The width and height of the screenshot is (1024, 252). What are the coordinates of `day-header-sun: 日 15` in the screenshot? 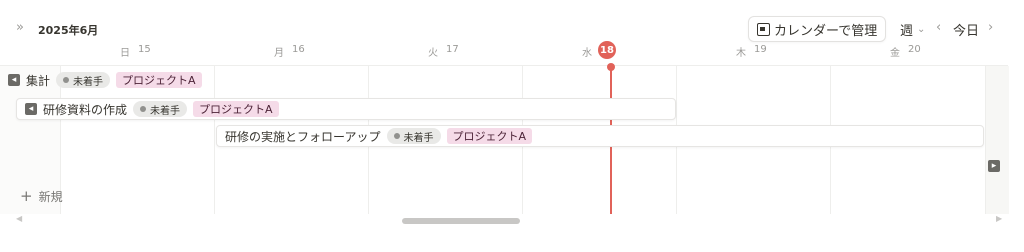 It's located at (135, 51).